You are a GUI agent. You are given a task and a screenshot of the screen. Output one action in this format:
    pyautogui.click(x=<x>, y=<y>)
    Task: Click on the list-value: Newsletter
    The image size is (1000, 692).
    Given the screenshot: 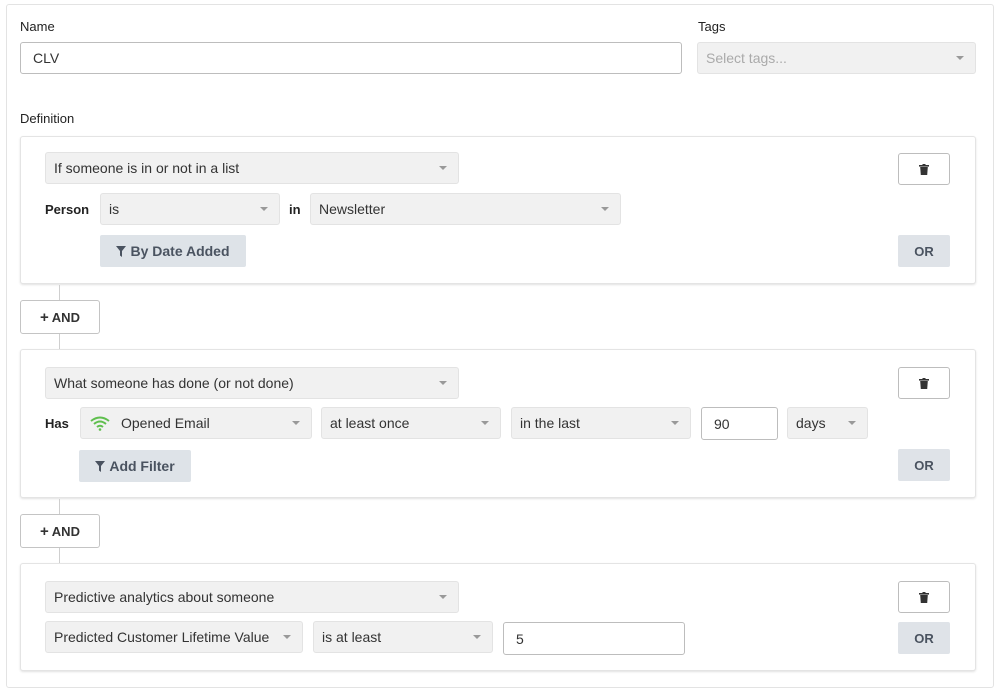 What is the action you would take?
    pyautogui.click(x=352, y=209)
    